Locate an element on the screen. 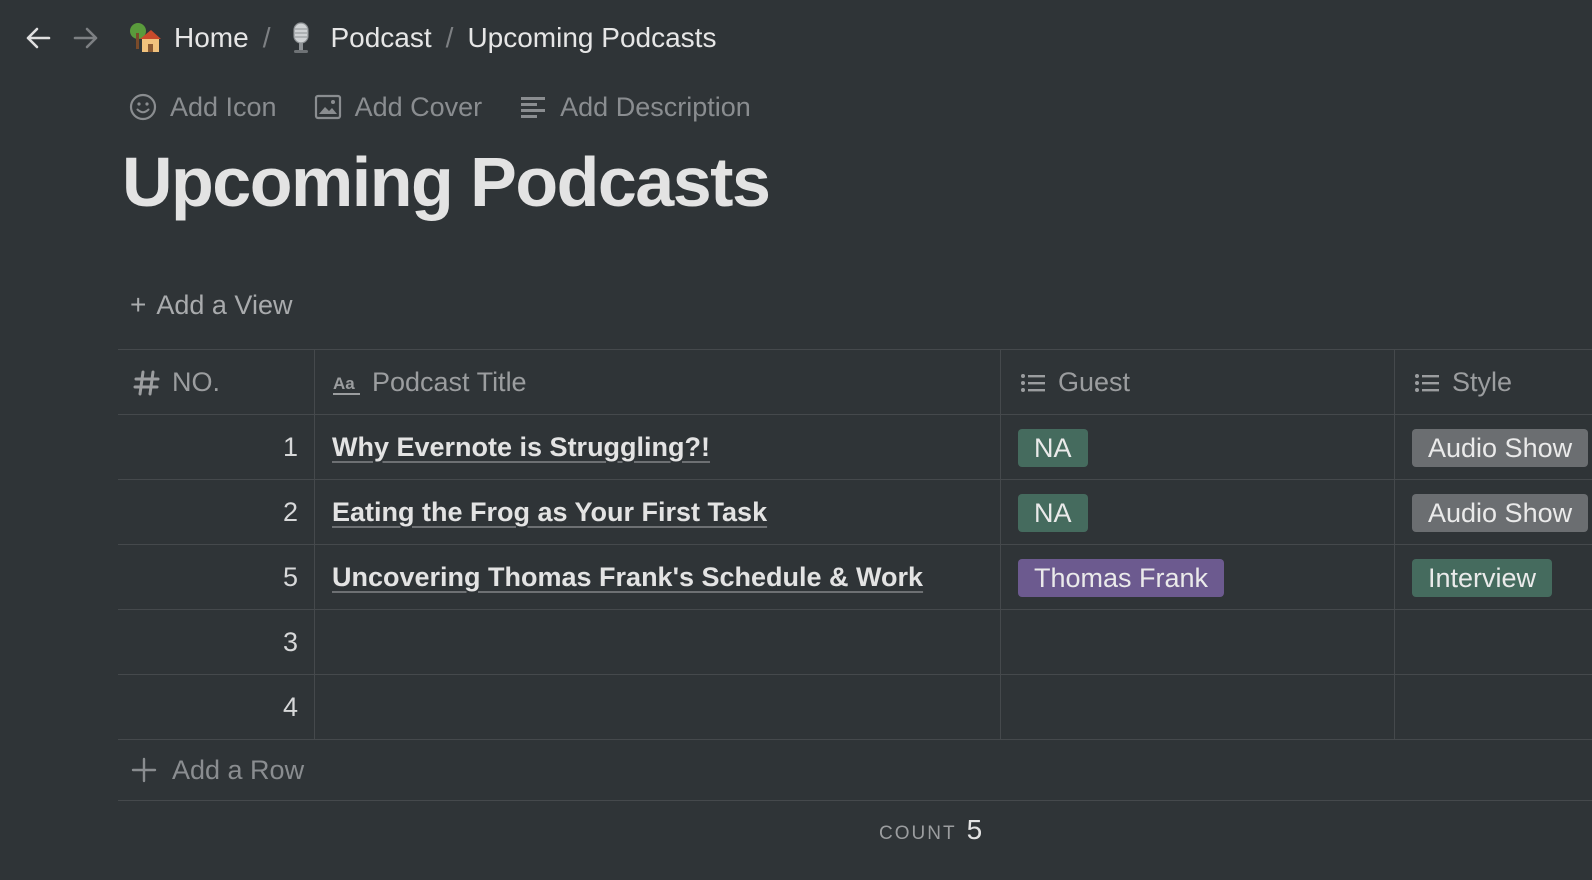  plus-icon is located at coordinates (144, 770).